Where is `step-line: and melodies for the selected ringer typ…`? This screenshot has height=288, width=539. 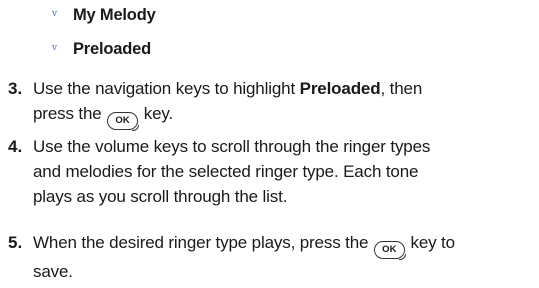 step-line: and melodies for the selected ringer typ… is located at coordinates (226, 171).